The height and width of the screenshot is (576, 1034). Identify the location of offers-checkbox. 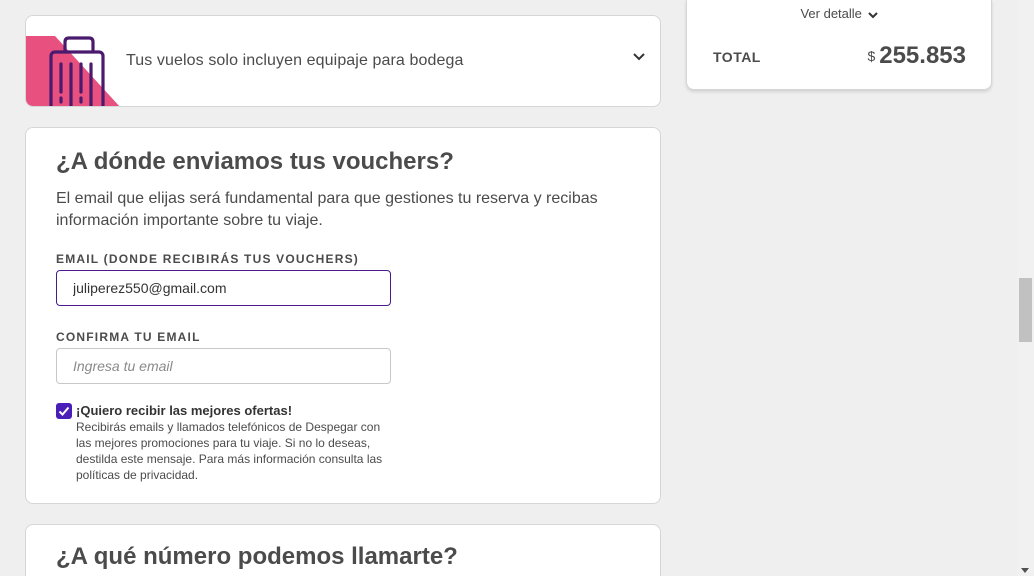
(64, 411).